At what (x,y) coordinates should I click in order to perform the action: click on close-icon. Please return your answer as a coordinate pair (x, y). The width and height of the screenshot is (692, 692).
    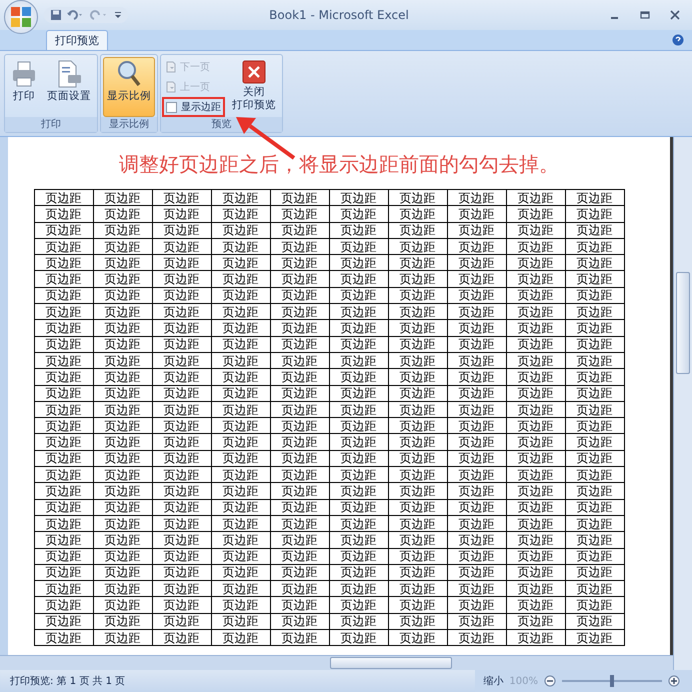
    Looking at the image, I should click on (675, 15).